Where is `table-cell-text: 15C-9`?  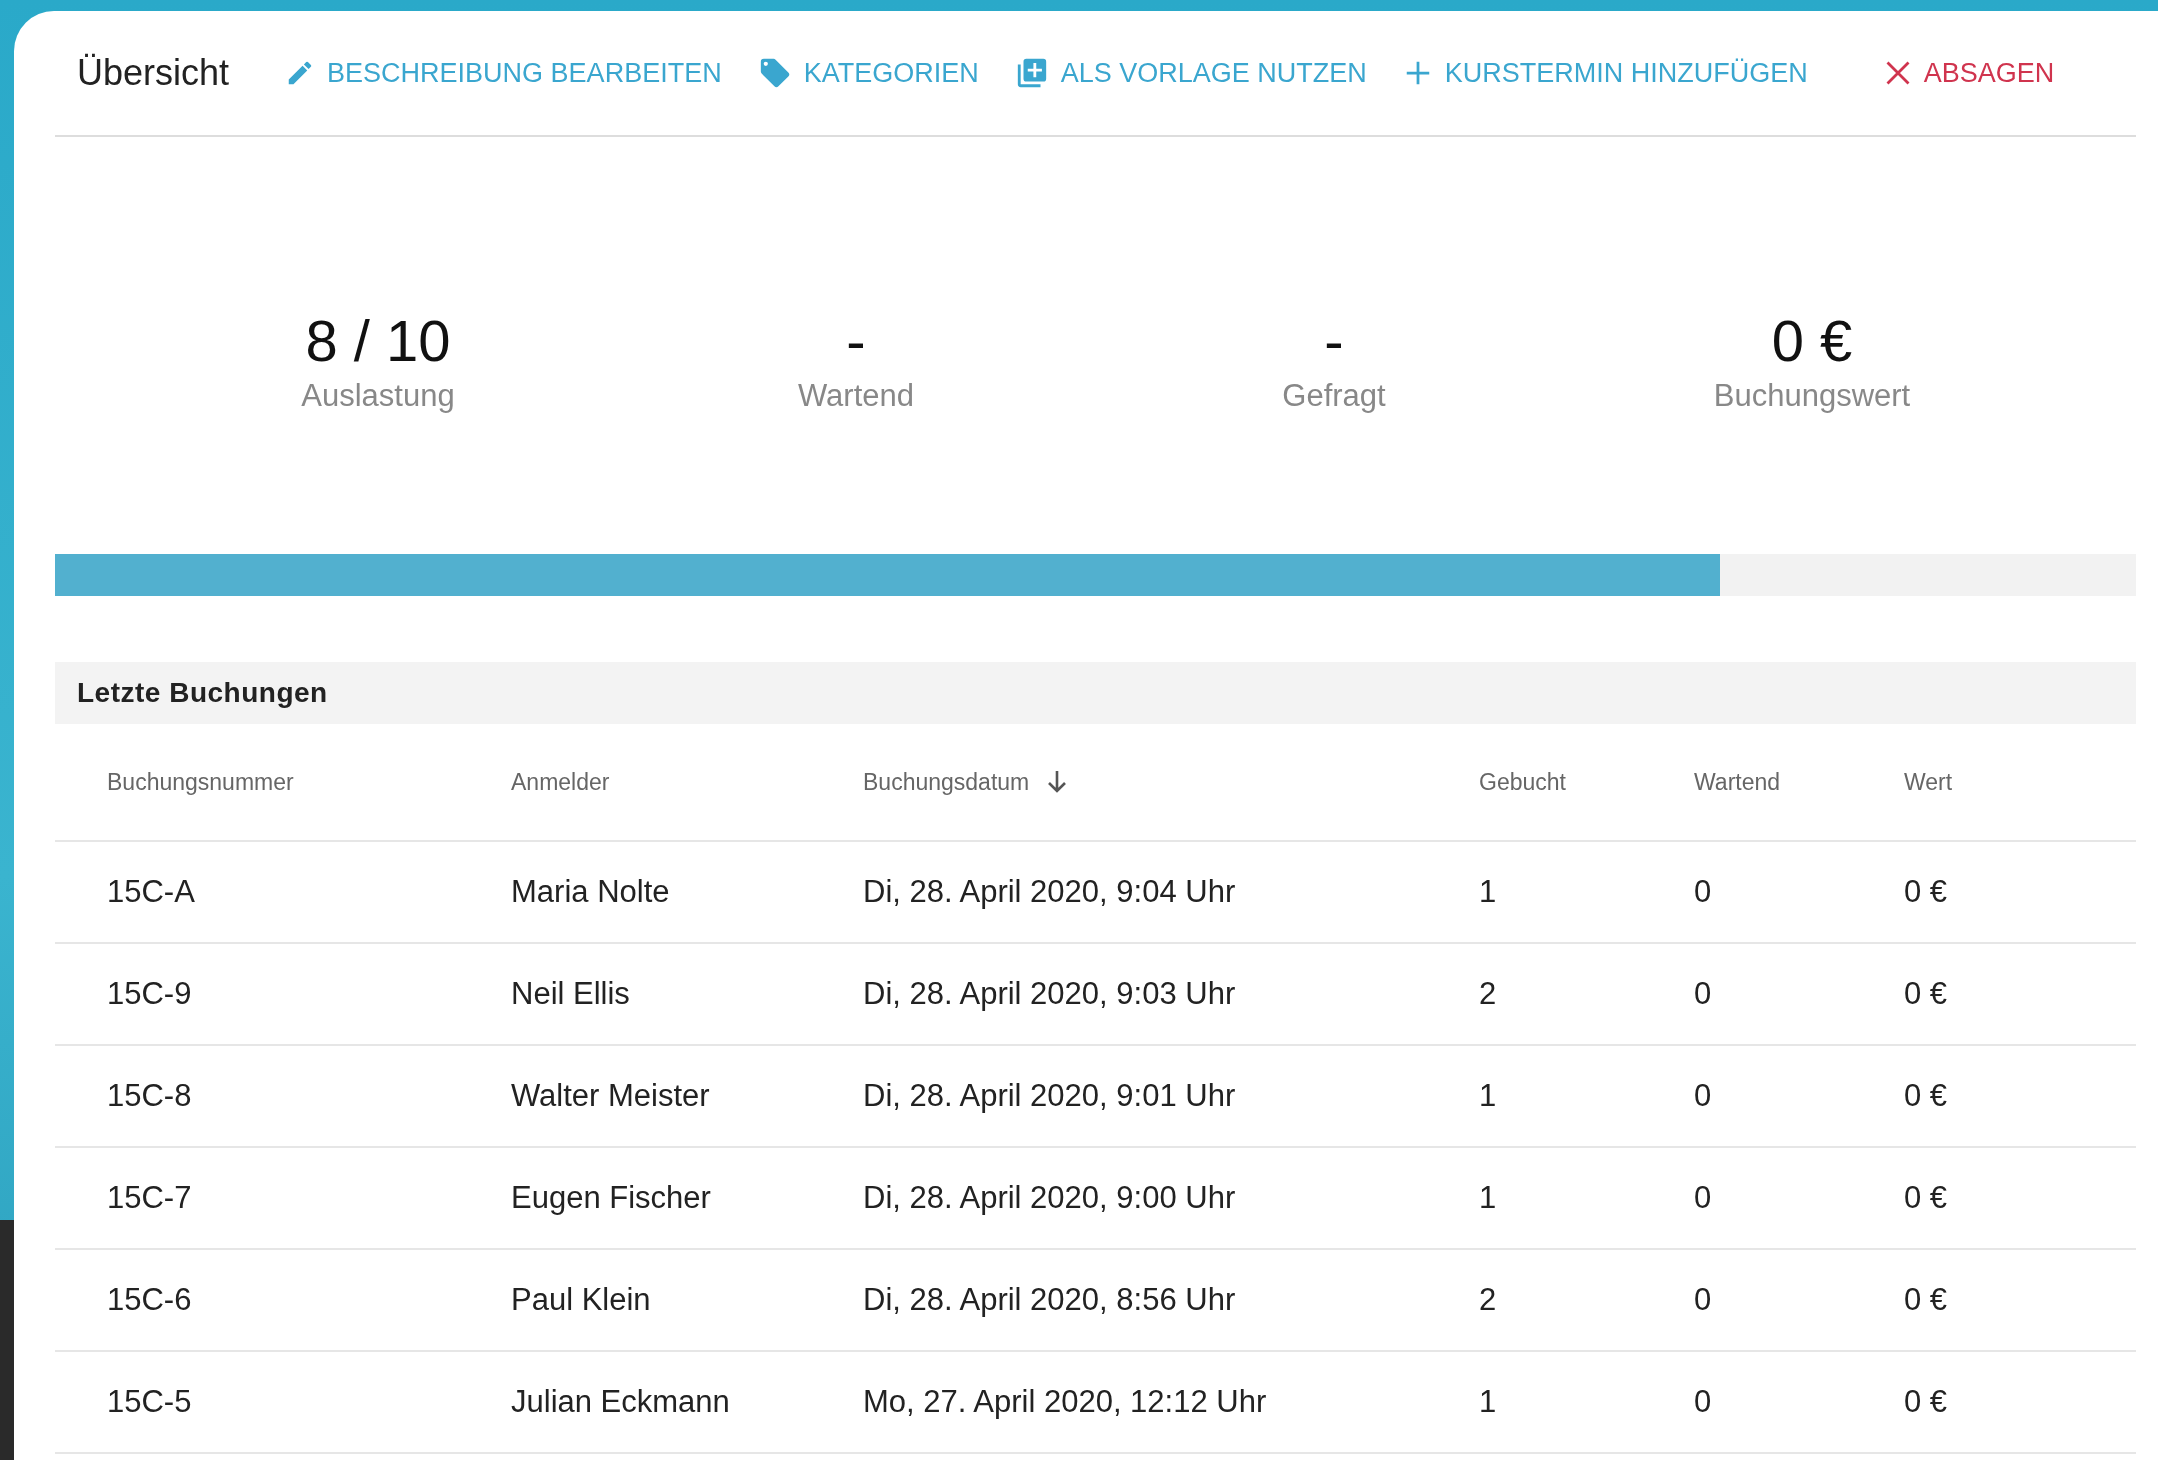 table-cell-text: 15C-9 is located at coordinates (150, 994).